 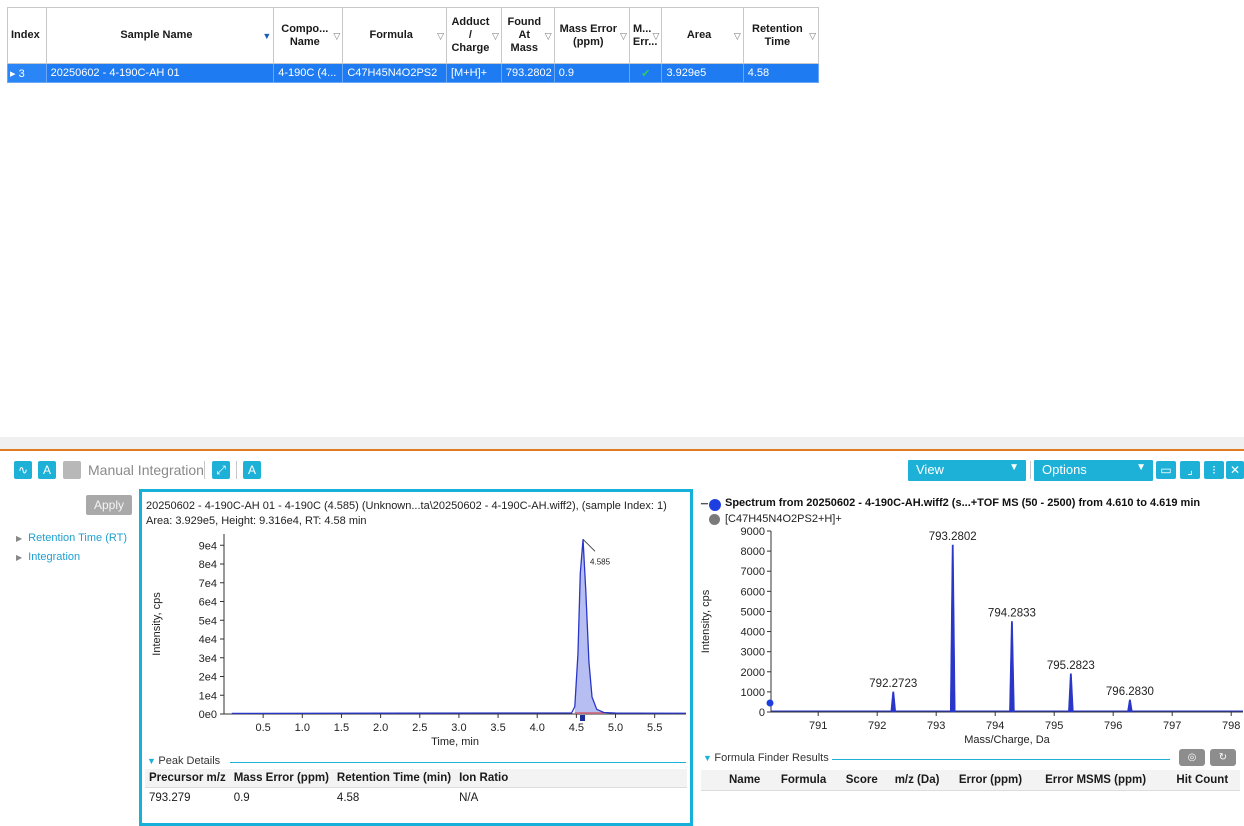 What do you see at coordinates (419, 728) in the screenshot?
I see `x-tick-label: 2.5` at bounding box center [419, 728].